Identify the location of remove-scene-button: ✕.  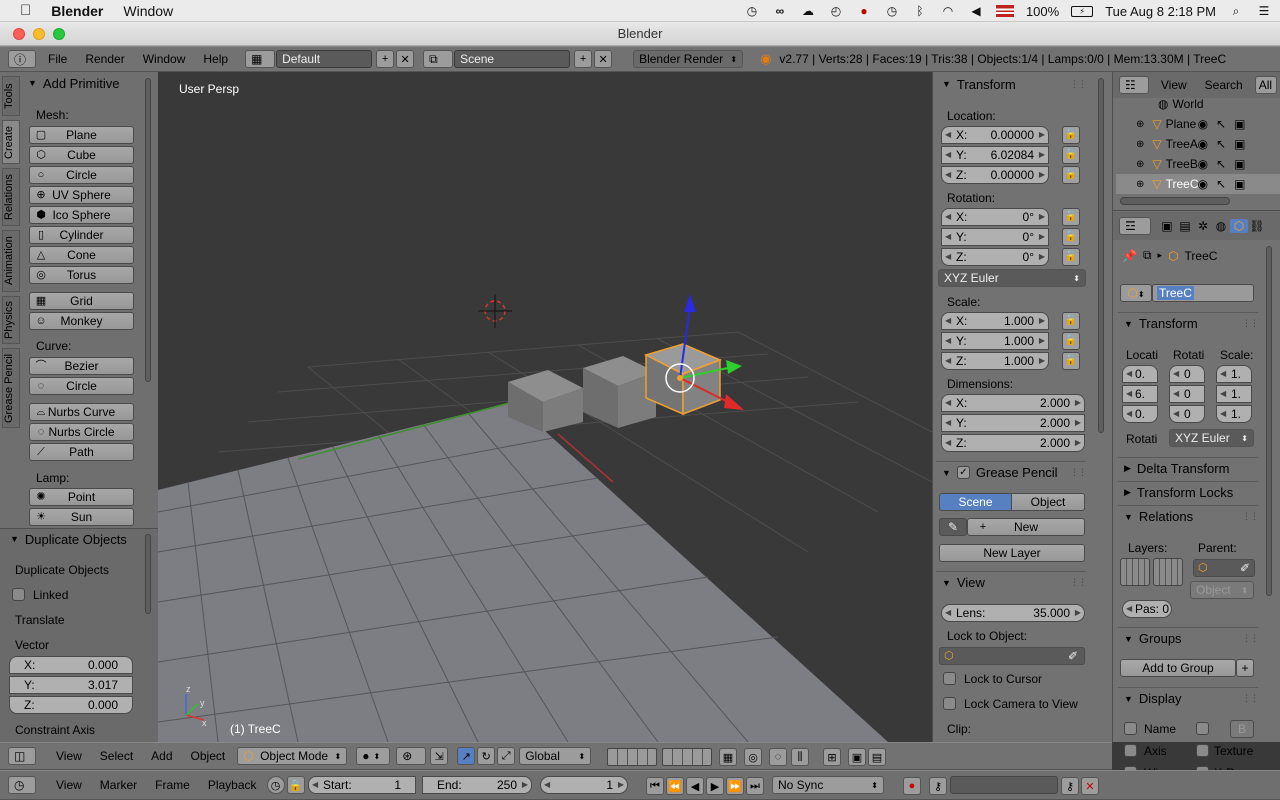
(603, 59).